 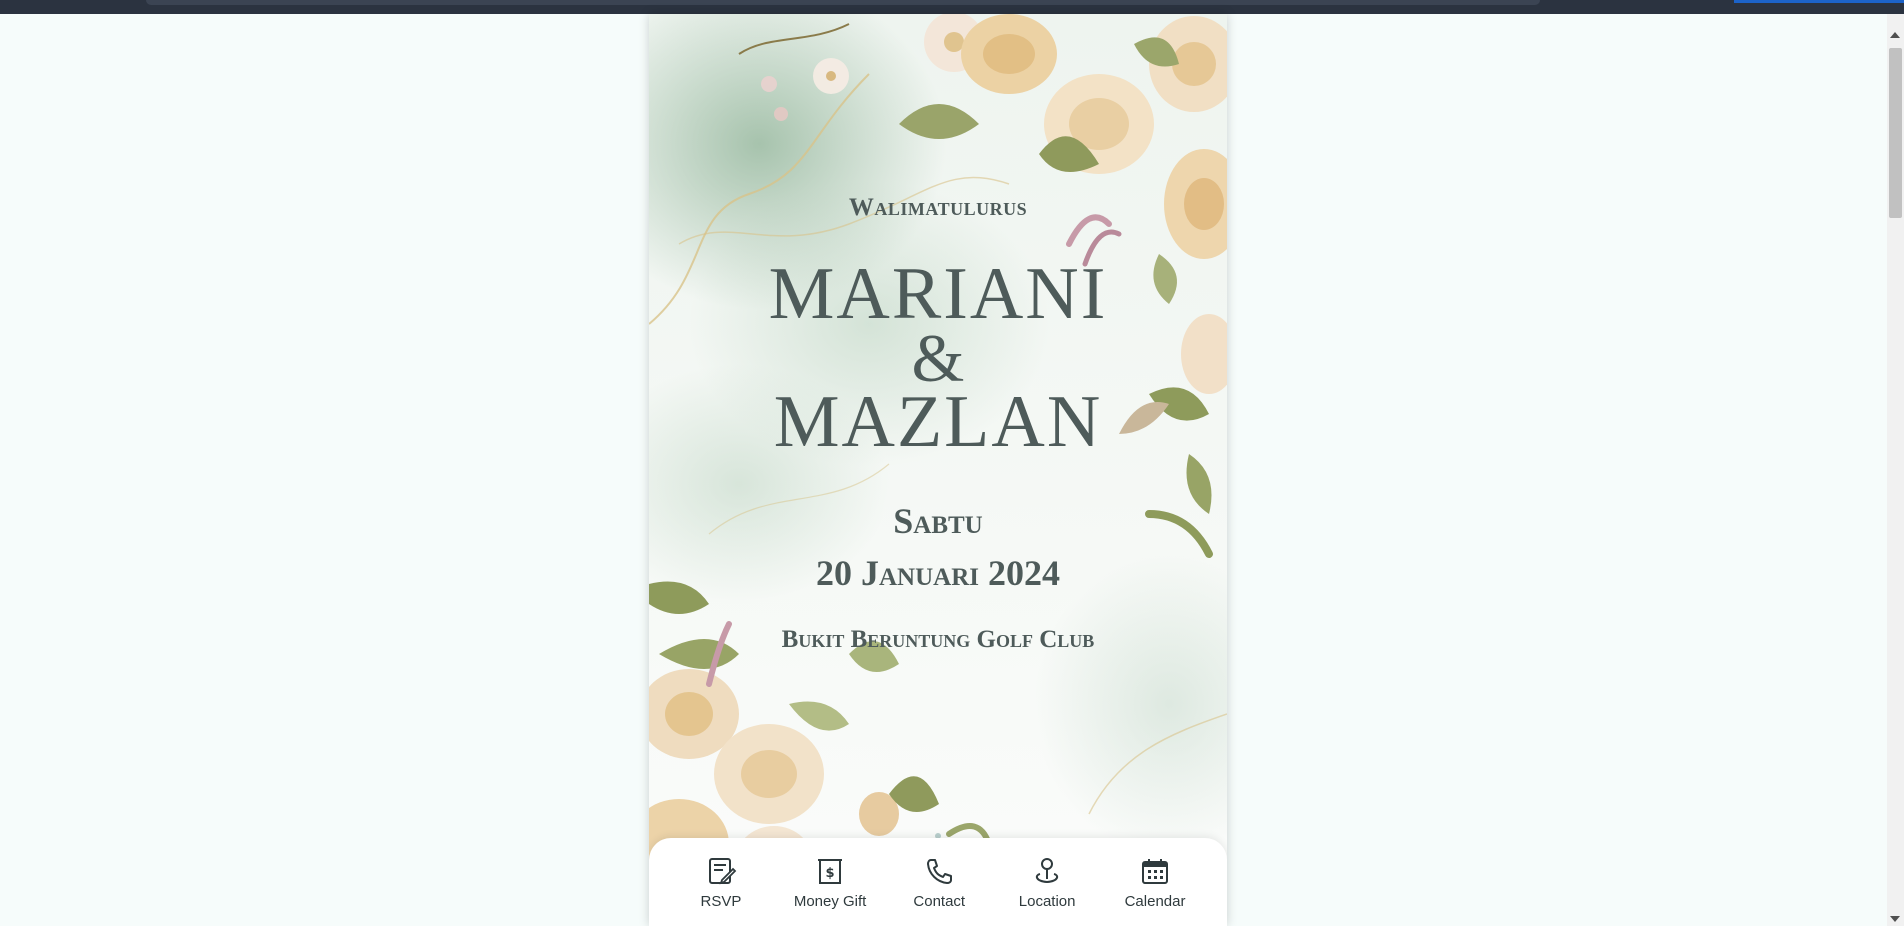 I want to click on nav-calendar-button: Calendar, so click(x=1155, y=882).